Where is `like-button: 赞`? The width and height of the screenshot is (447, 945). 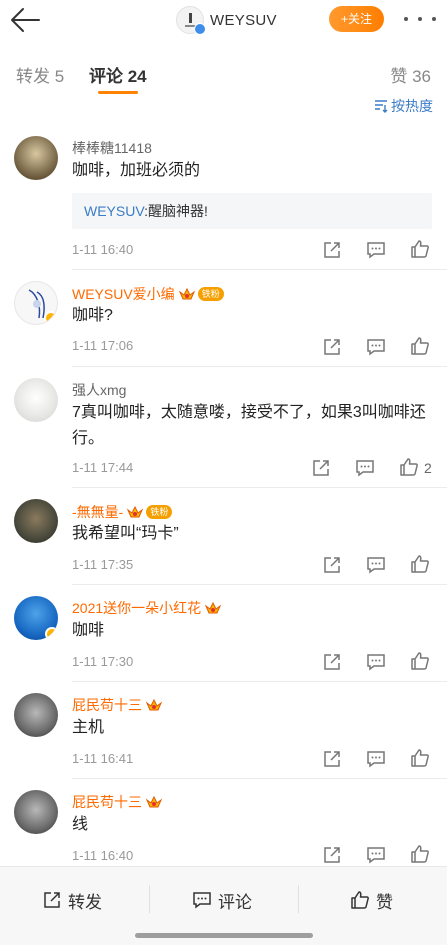
like-button: 赞 is located at coordinates (371, 900).